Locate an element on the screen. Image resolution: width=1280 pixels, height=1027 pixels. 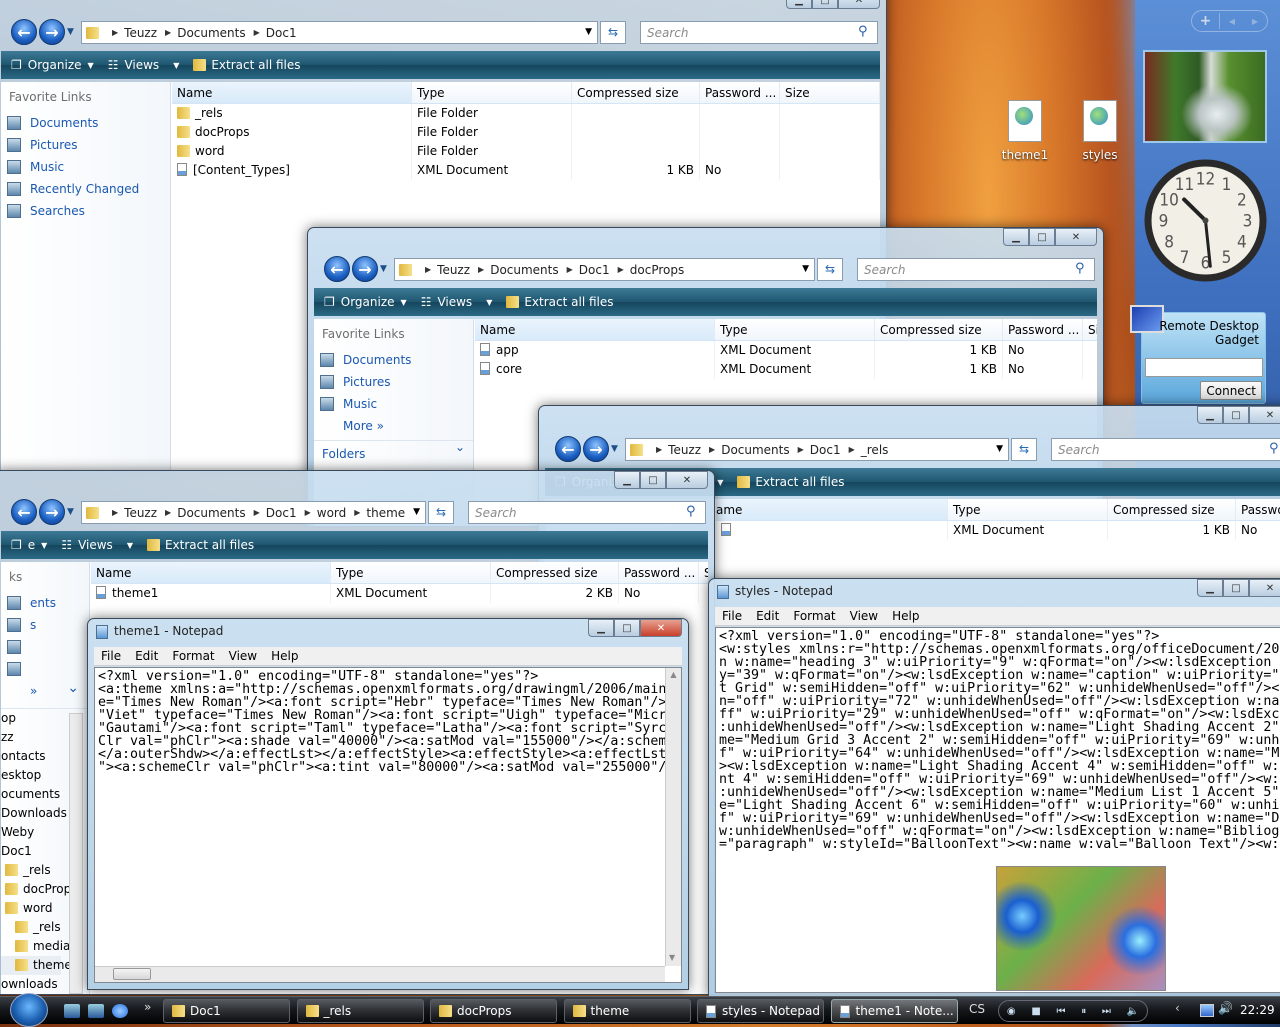
sidebar-add-gadget-button: + is located at coordinates (1206, 21).